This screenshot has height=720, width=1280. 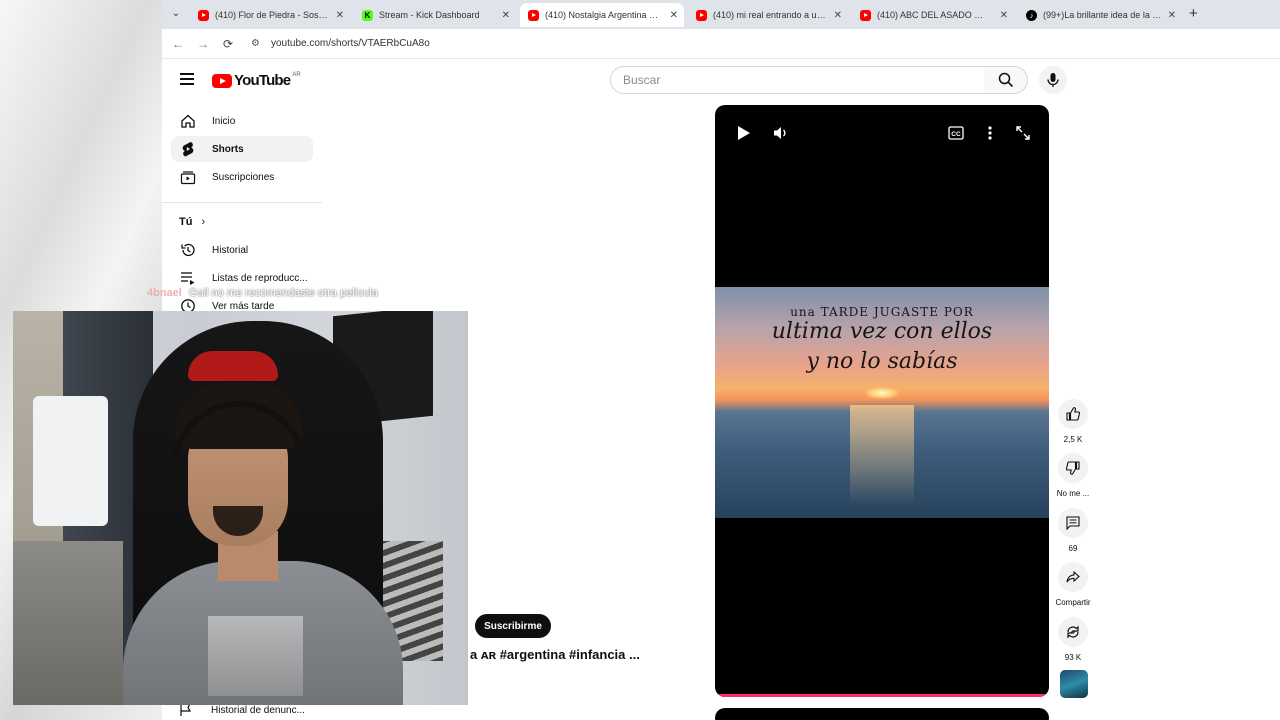 What do you see at coordinates (262, 80) in the screenshot?
I see `logo-text: YouTube` at bounding box center [262, 80].